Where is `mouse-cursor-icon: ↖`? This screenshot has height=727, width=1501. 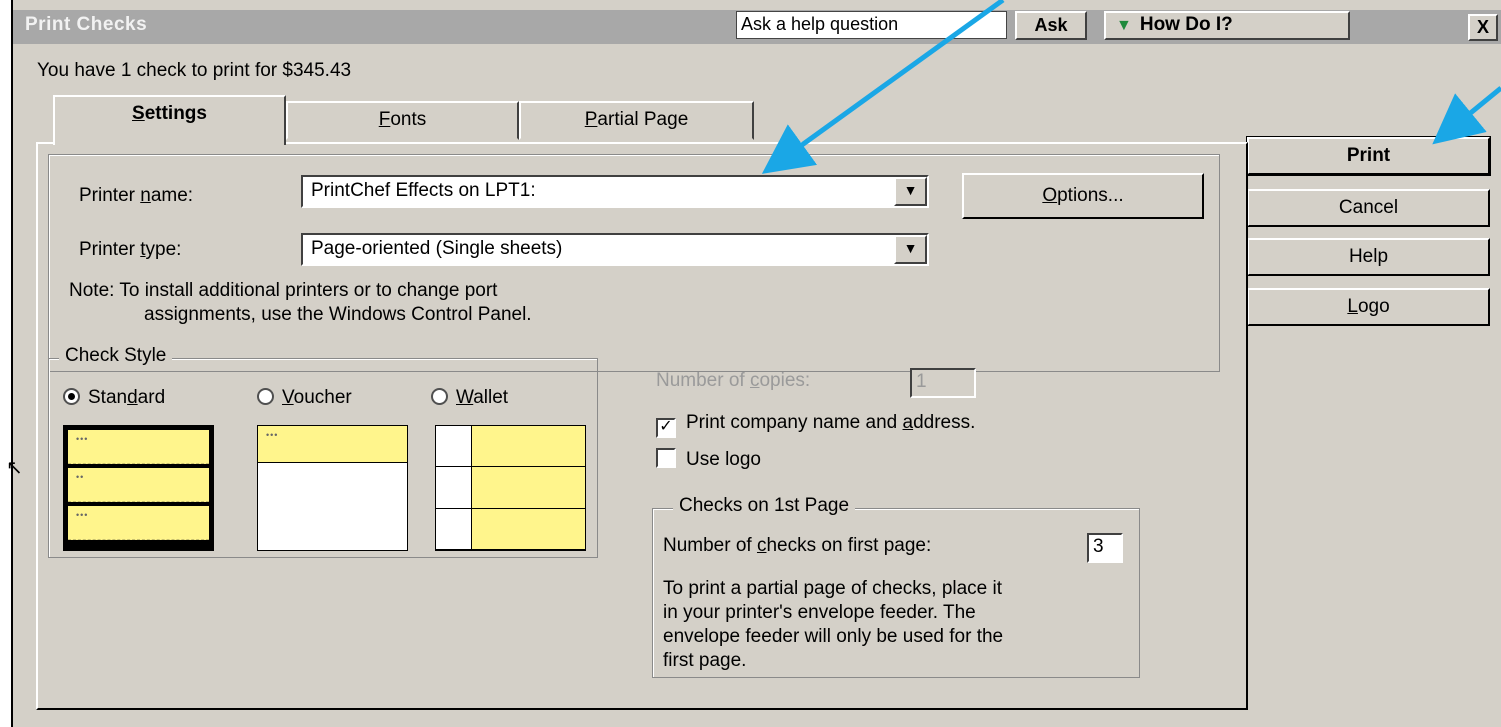 mouse-cursor-icon: ↖ is located at coordinates (14, 468).